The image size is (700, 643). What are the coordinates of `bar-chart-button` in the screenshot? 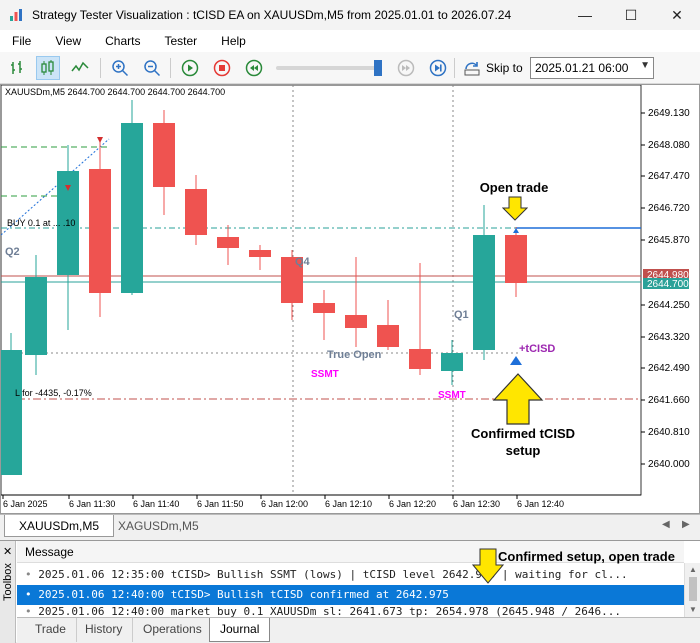 It's located at (18, 68).